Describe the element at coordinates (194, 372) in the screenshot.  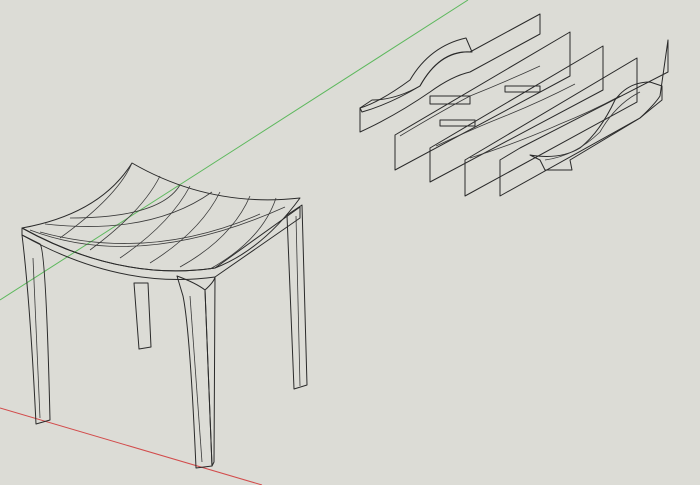
I see `stool-leg-front-right` at that location.